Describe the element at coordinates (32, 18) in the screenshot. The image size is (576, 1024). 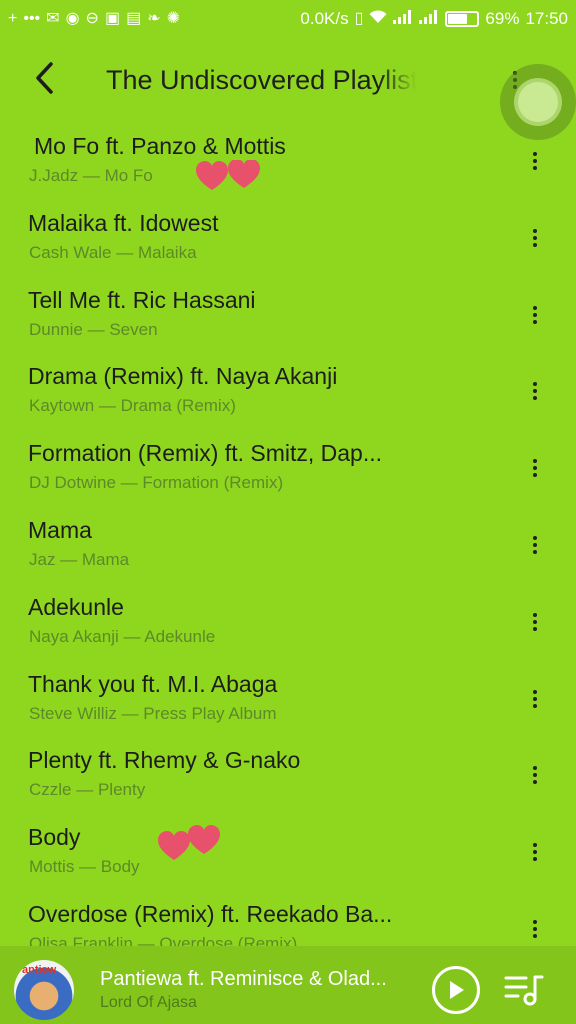
I see `more-dots-icon: •••` at that location.